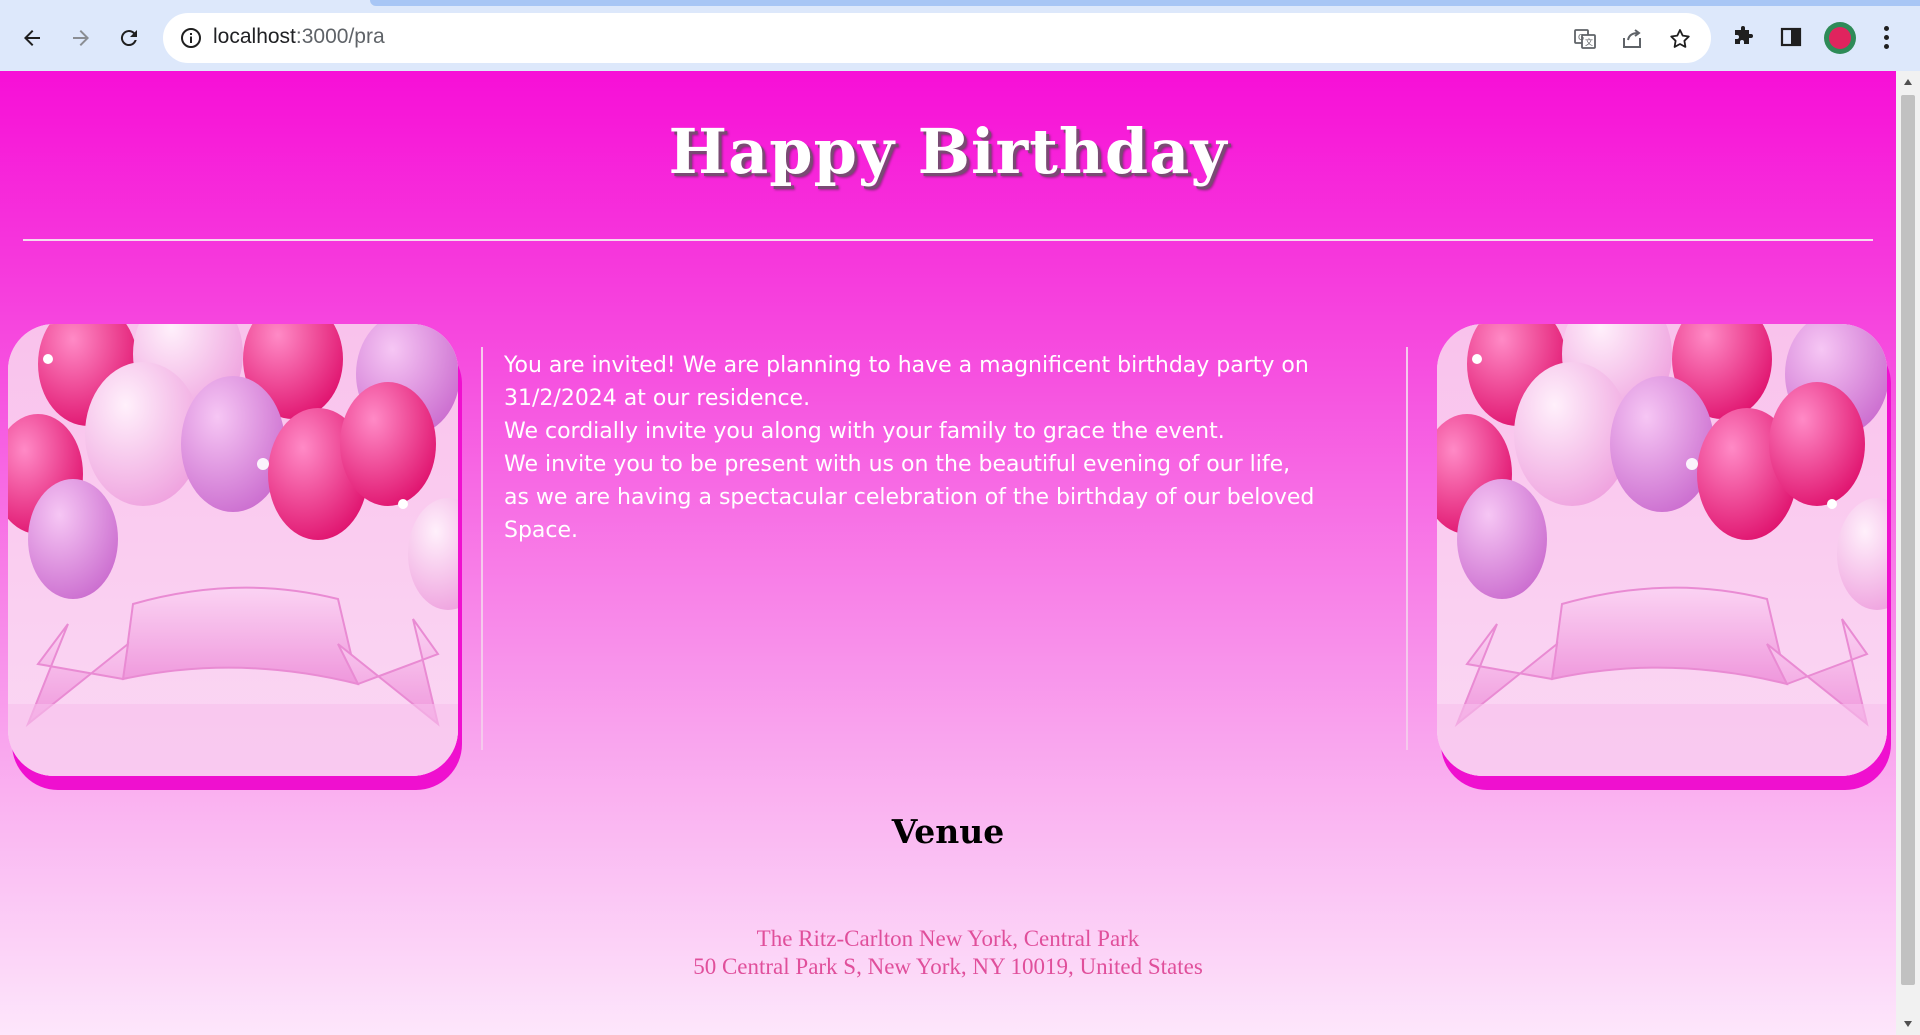 The width and height of the screenshot is (1920, 1035). I want to click on scroll-up-icon, so click(1908, 82).